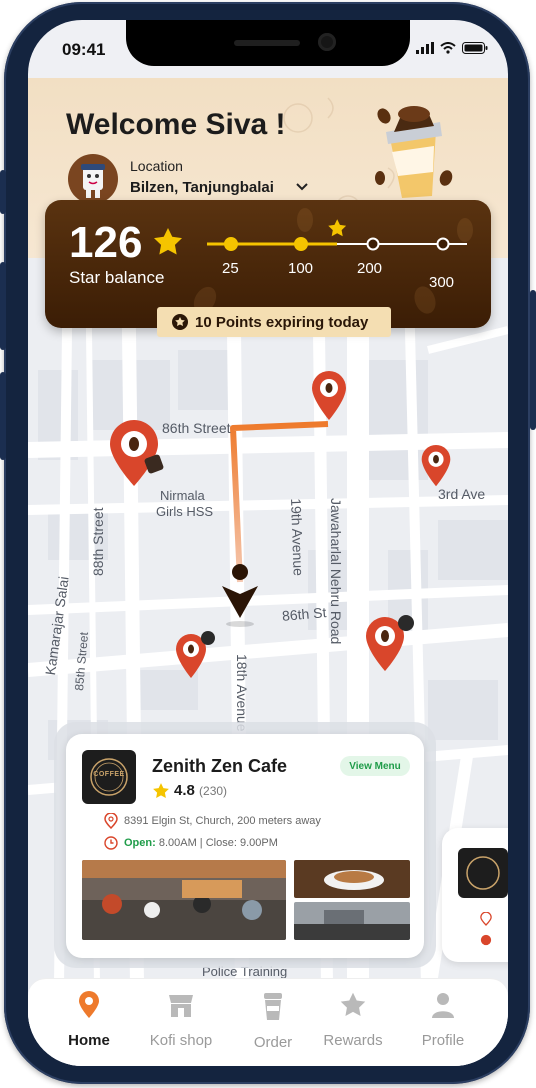 This screenshot has width=536, height=1088. What do you see at coordinates (220, 766) in the screenshot?
I see `cafe-name: Zenith Zen Cafe` at bounding box center [220, 766].